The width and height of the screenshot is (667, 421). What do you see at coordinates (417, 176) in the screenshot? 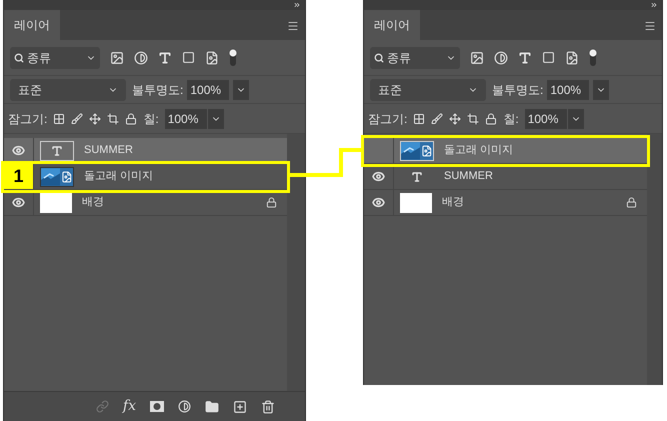
I see `text-layer-icon` at bounding box center [417, 176].